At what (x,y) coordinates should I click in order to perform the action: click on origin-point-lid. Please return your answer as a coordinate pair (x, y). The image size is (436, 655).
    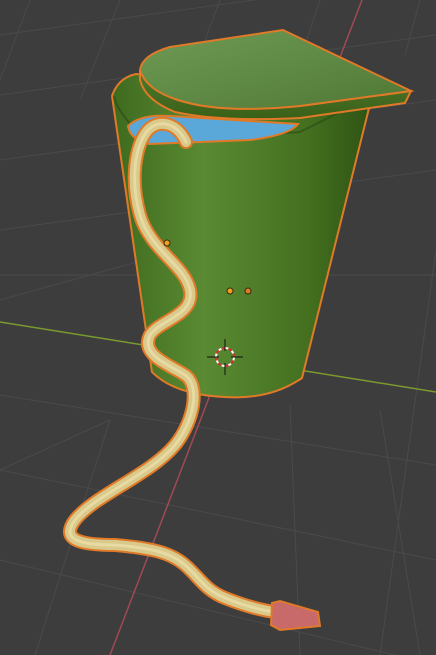
    Looking at the image, I should click on (248, 291).